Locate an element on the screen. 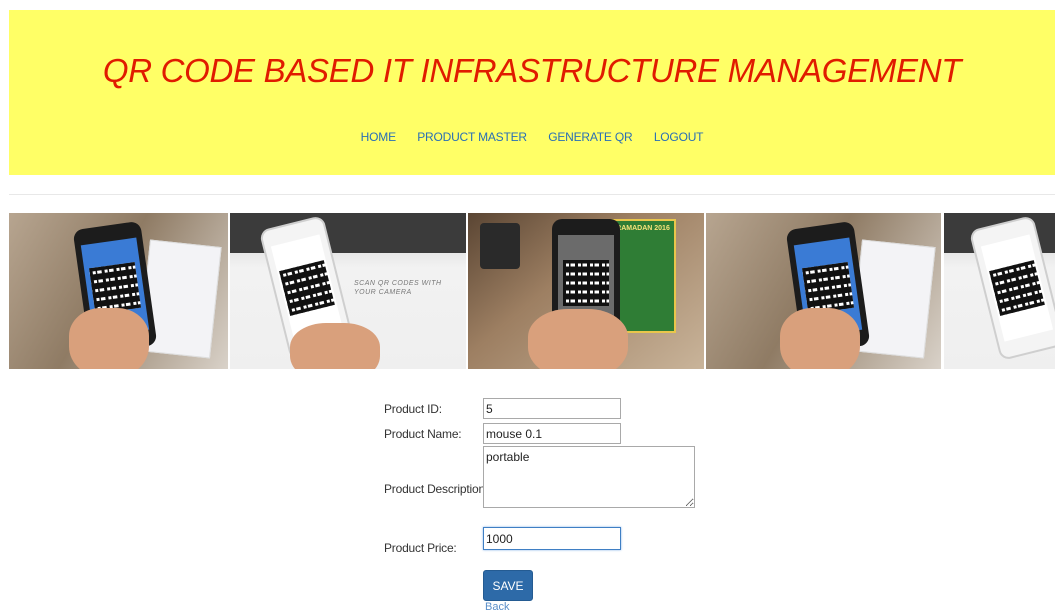 The image size is (1055, 613). product-description-label: Product Description: is located at coordinates (436, 489).